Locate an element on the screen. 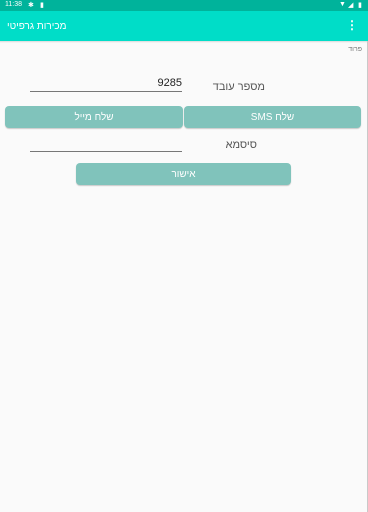 This screenshot has height=512, width=368. employee-number-label: מספר עובד is located at coordinates (238, 87).